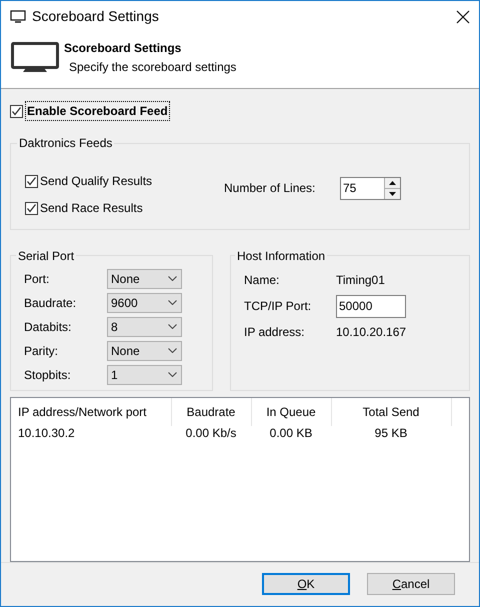 The width and height of the screenshot is (480, 607). I want to click on table-cell: 10.10.30.2, so click(91, 433).